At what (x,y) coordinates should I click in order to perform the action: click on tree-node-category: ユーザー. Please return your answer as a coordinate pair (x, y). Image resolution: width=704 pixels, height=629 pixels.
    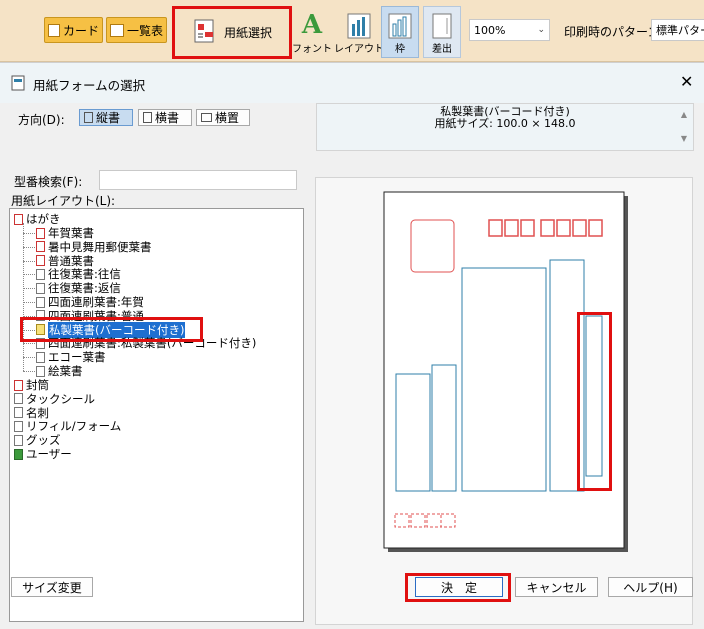
    Looking at the image, I should click on (43, 454).